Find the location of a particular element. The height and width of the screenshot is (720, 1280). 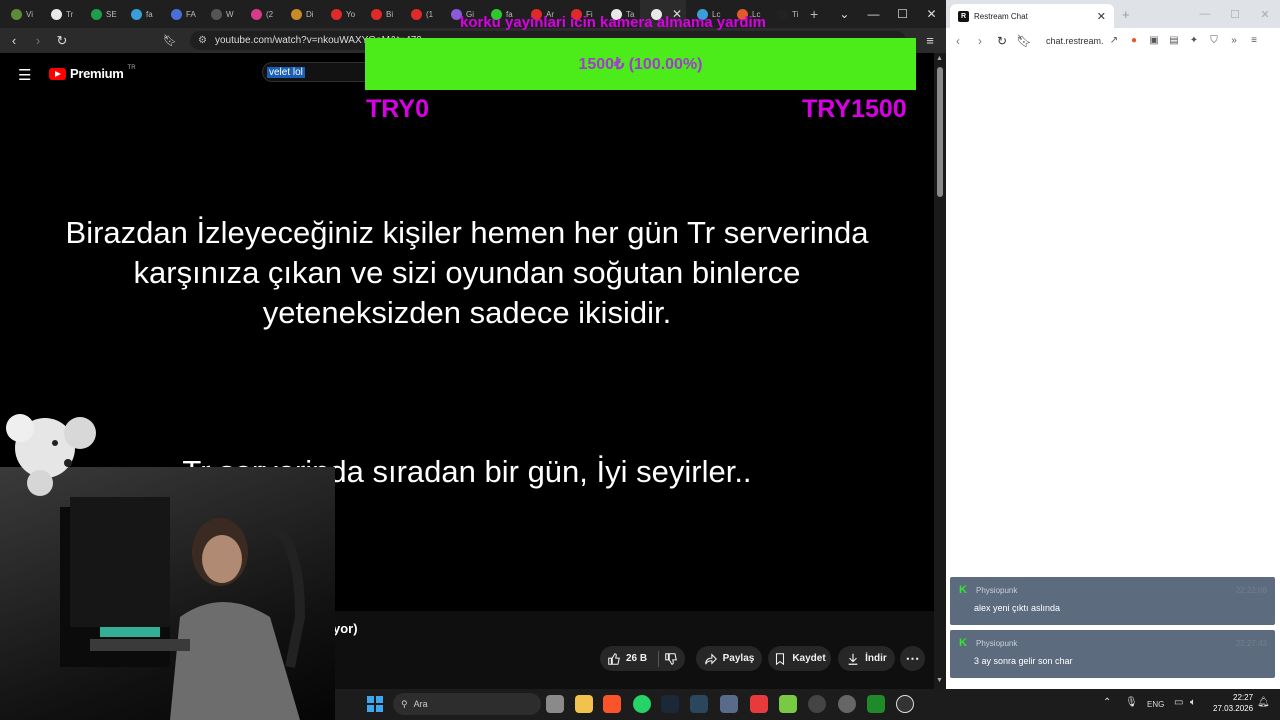

browser-tab: Bi is located at coordinates (380, 14).